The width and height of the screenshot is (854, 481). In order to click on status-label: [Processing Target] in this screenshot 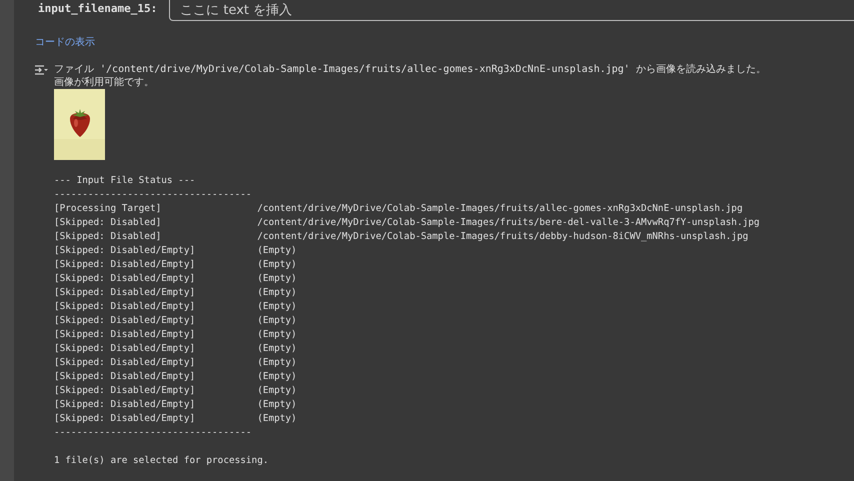, I will do `click(108, 209)`.